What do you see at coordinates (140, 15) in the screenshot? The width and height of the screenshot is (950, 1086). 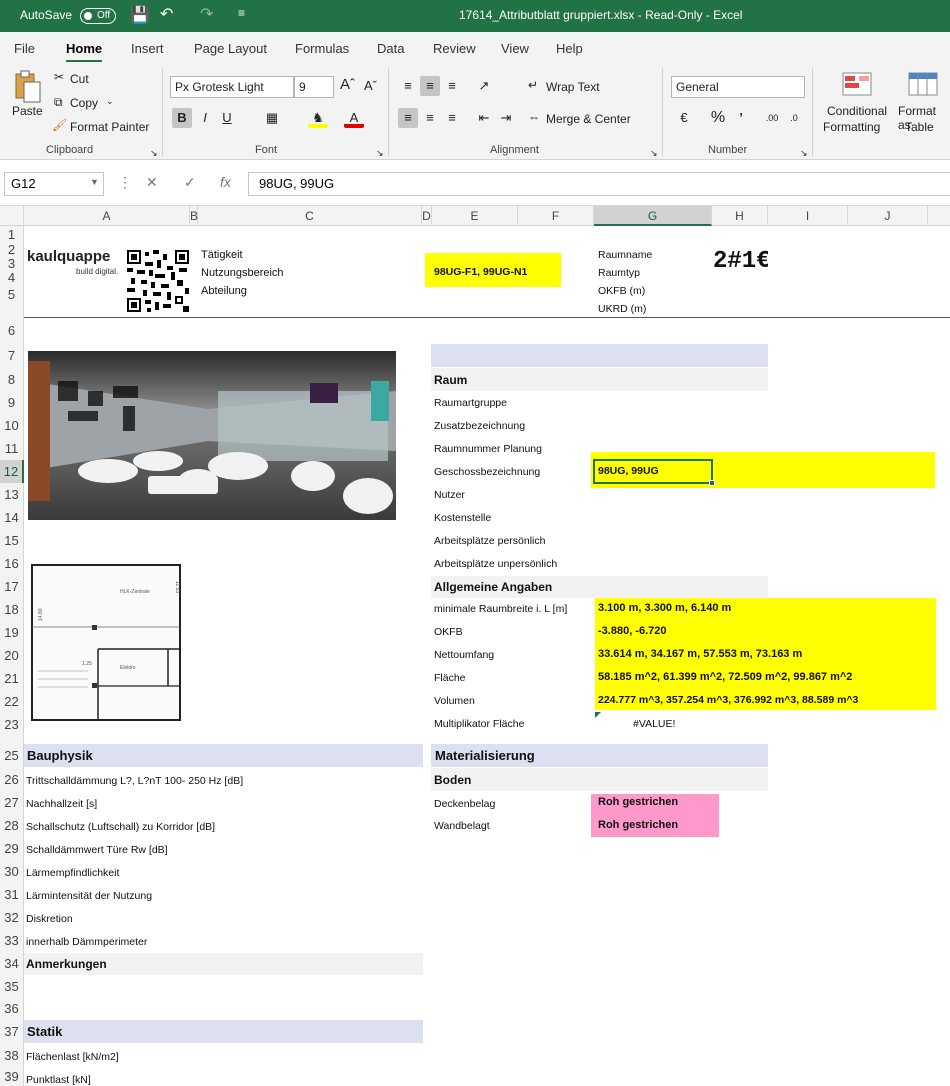 I see `save-icon: 💾` at bounding box center [140, 15].